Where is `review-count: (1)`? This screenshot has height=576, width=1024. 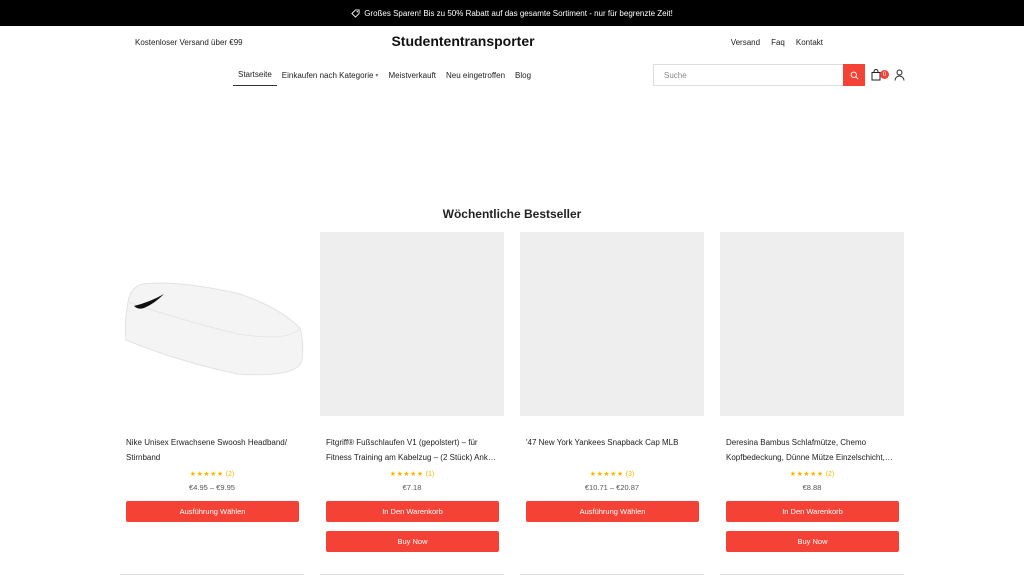 review-count: (1) is located at coordinates (430, 474).